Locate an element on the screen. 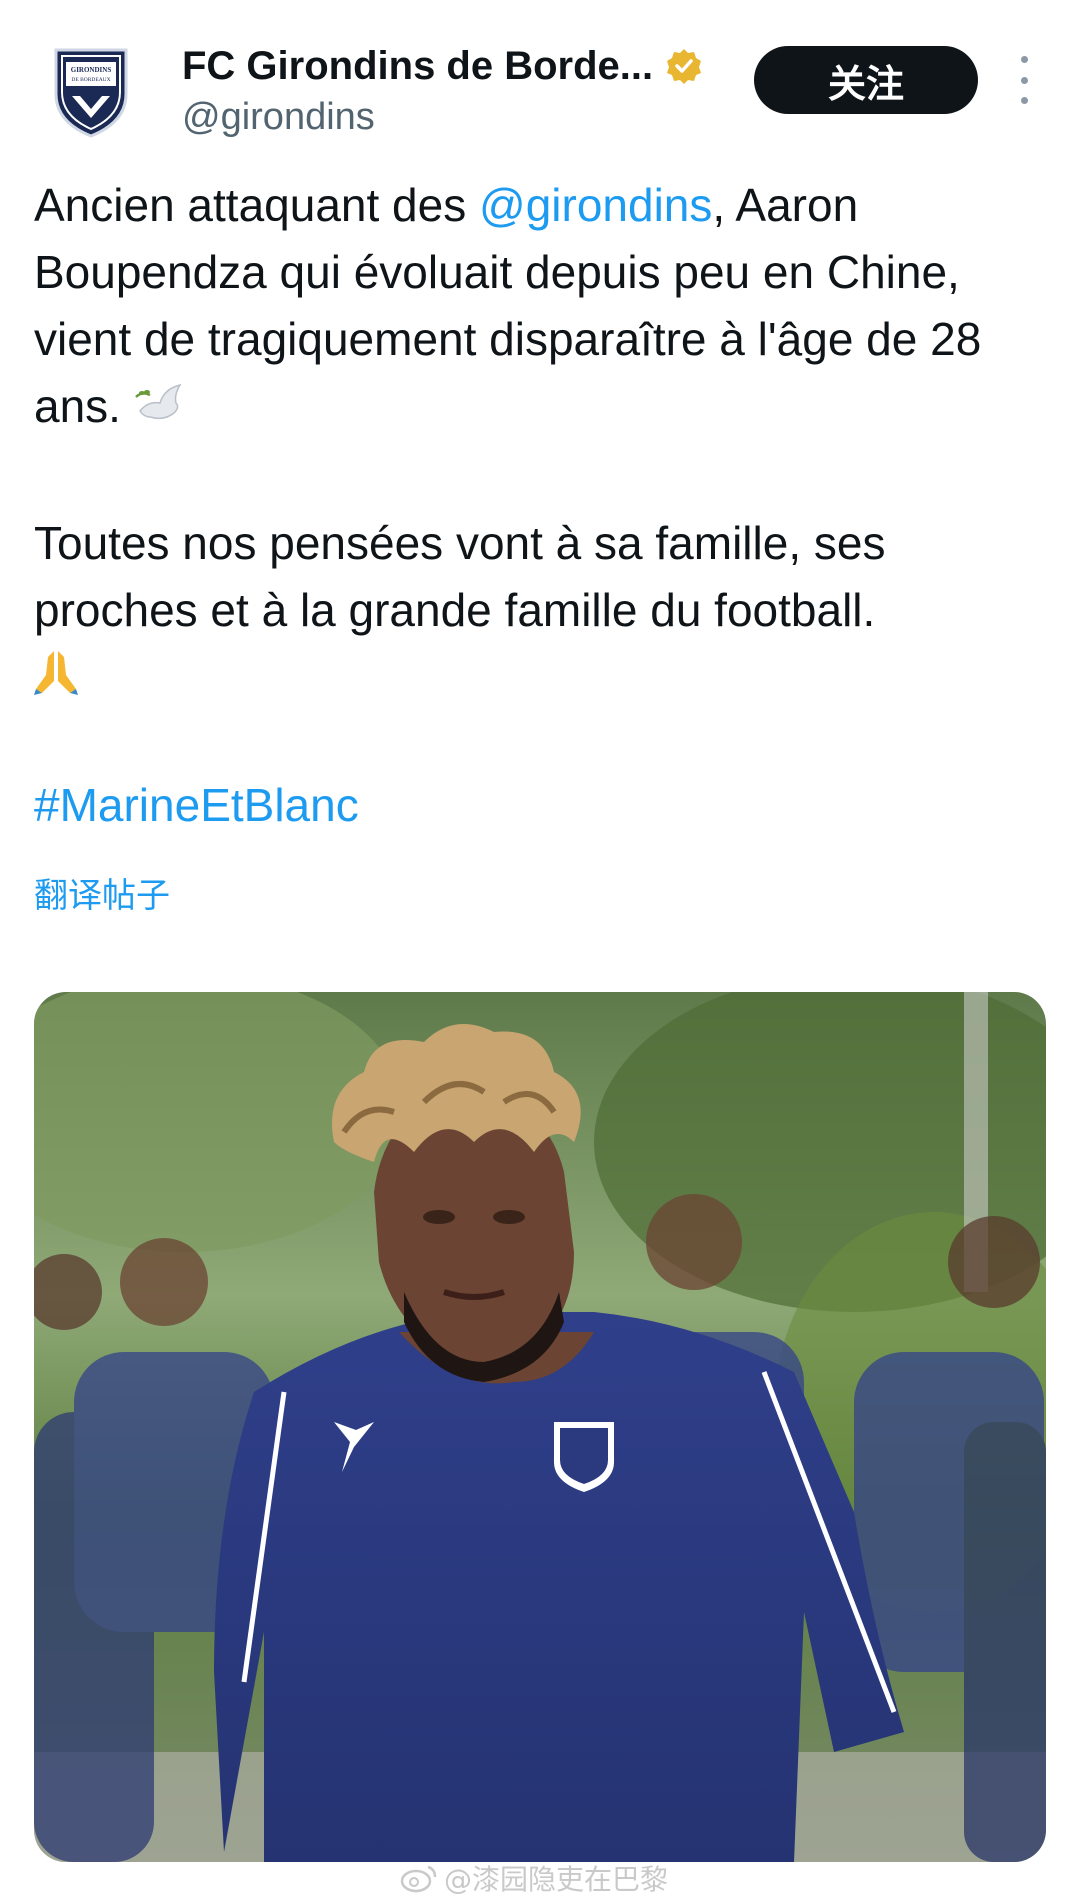 This screenshot has width=1080, height=1904. translate-post-link: 翻译帖子 is located at coordinates (102, 892).